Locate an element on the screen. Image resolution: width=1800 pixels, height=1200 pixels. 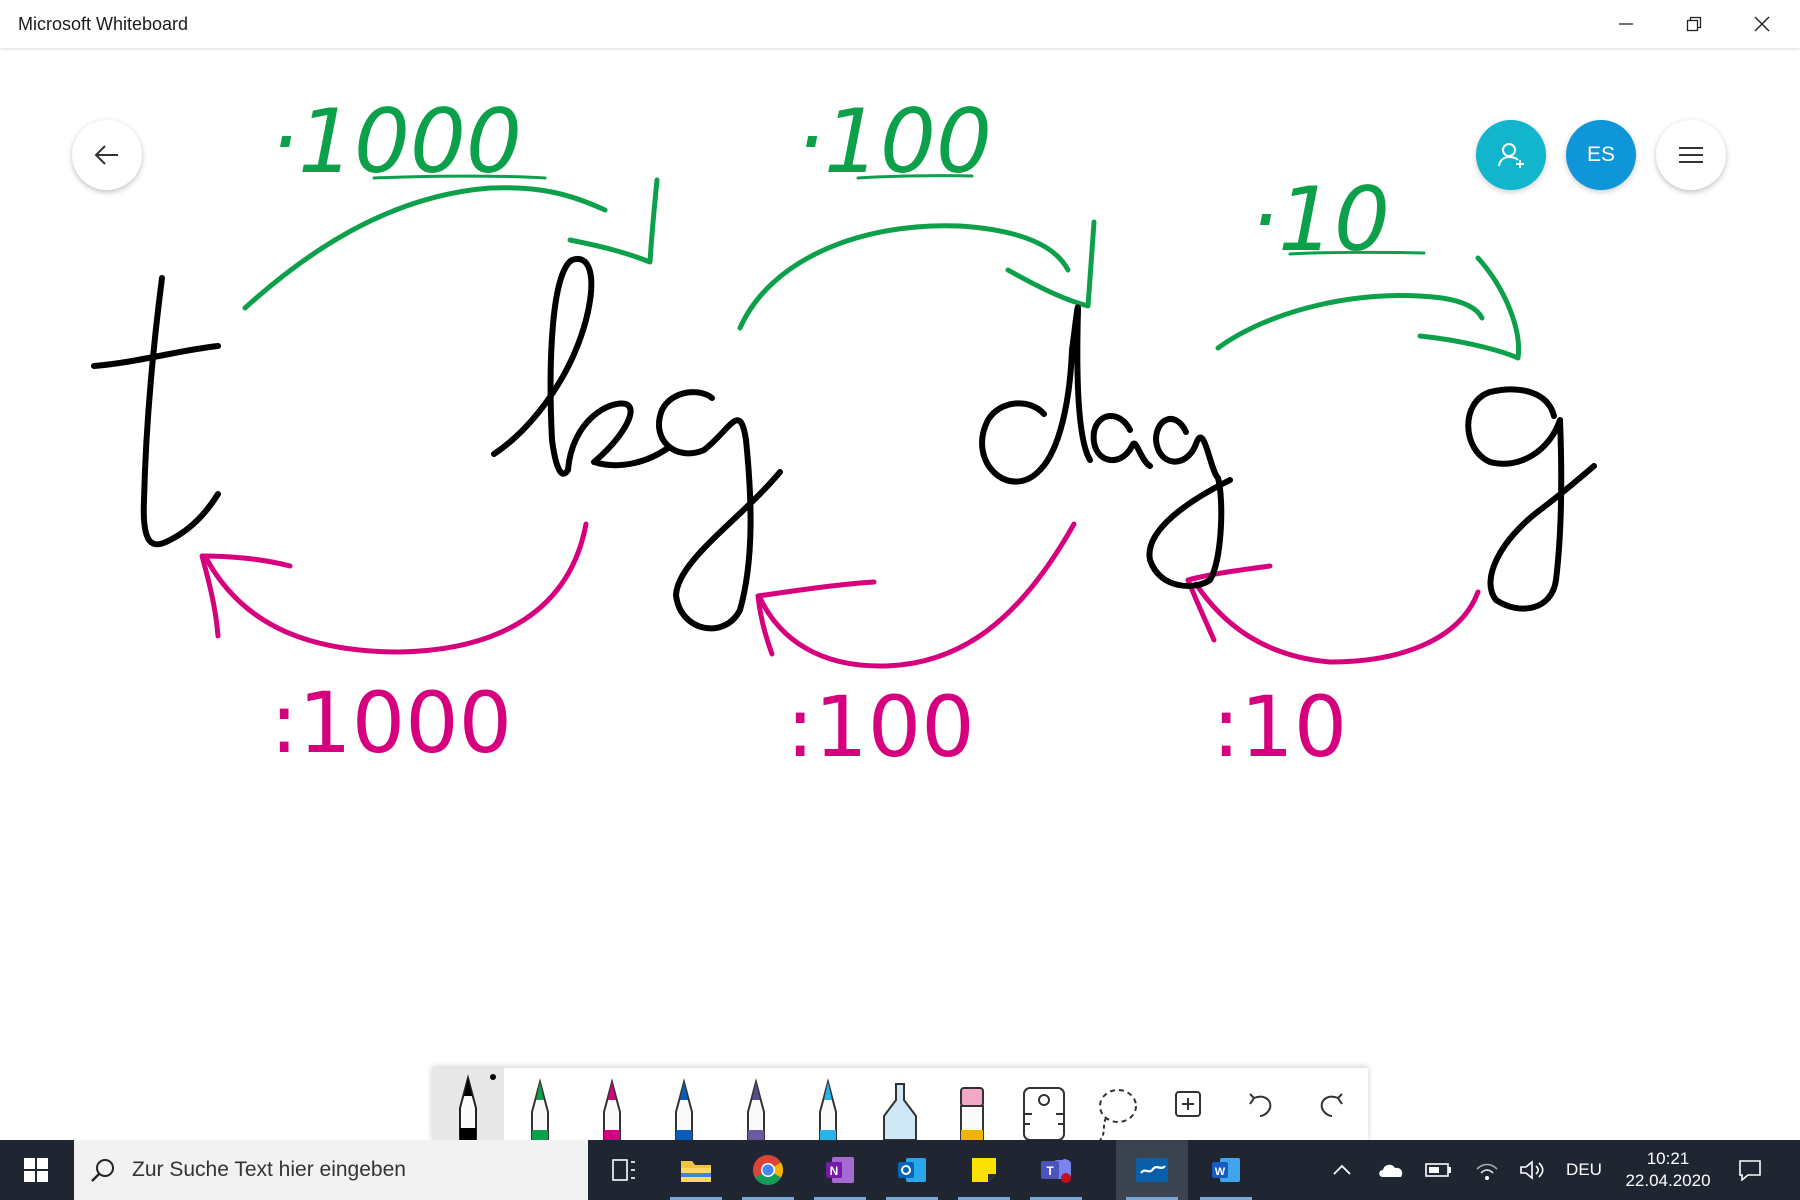
teams-button: T is located at coordinates (1056, 1170).